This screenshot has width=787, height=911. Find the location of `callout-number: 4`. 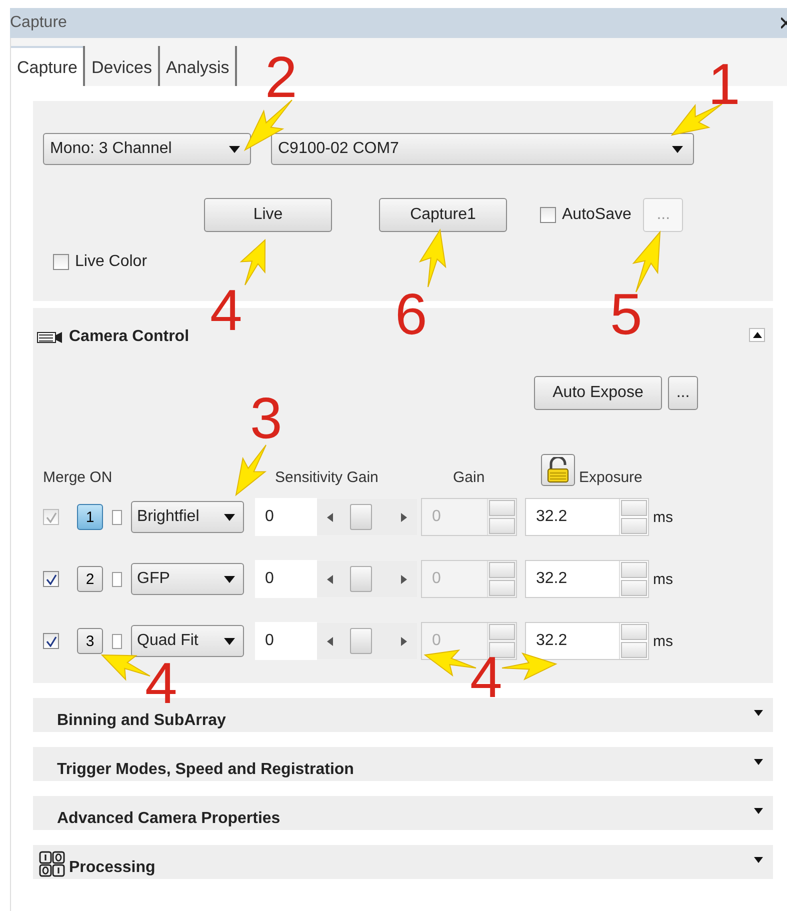

callout-number: 4 is located at coordinates (226, 310).